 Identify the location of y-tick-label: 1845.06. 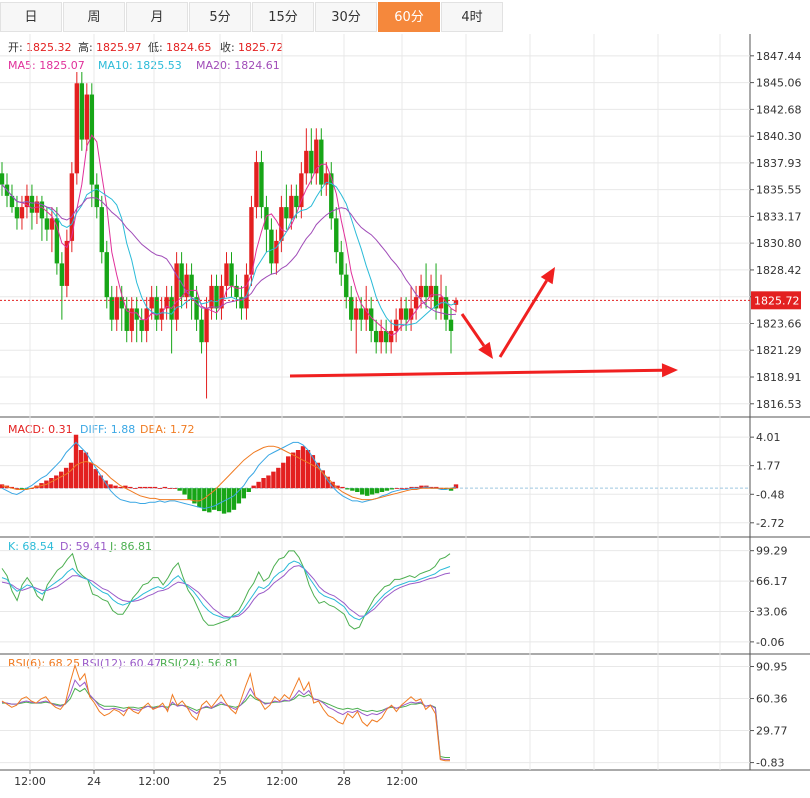
(779, 83).